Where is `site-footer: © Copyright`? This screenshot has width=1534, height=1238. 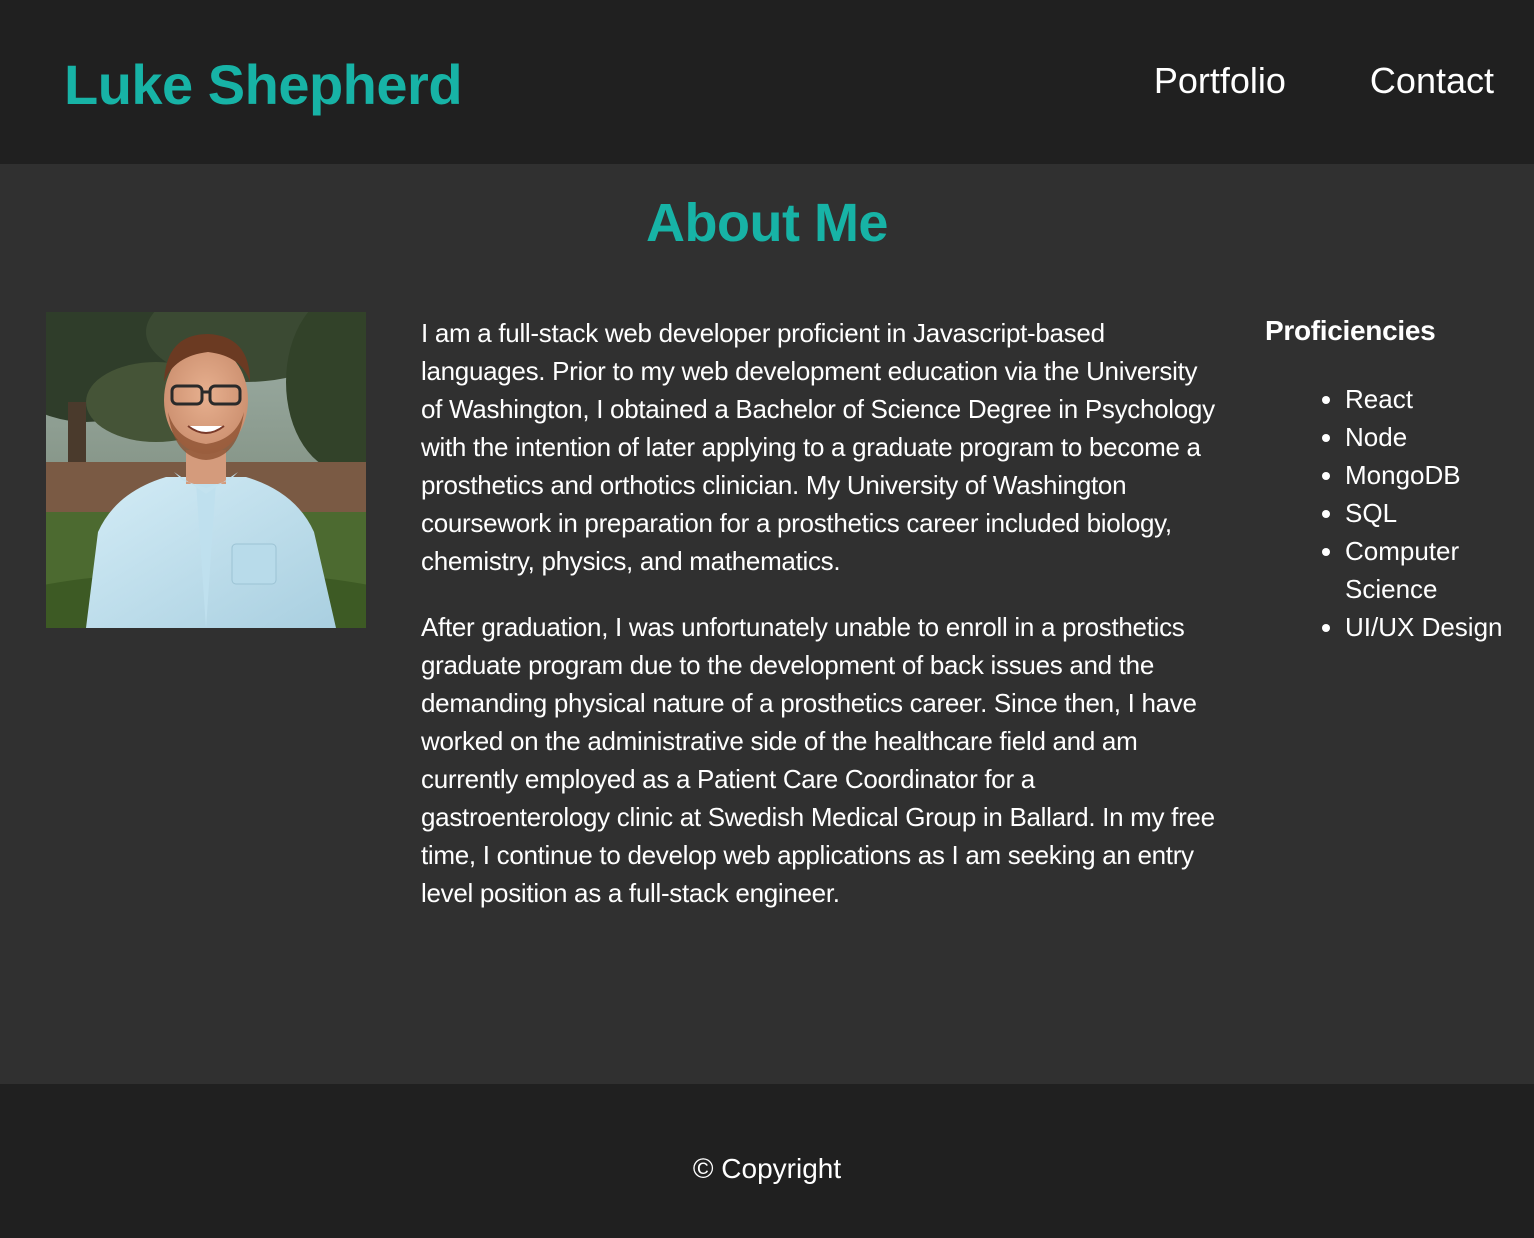 site-footer: © Copyright is located at coordinates (767, 1161).